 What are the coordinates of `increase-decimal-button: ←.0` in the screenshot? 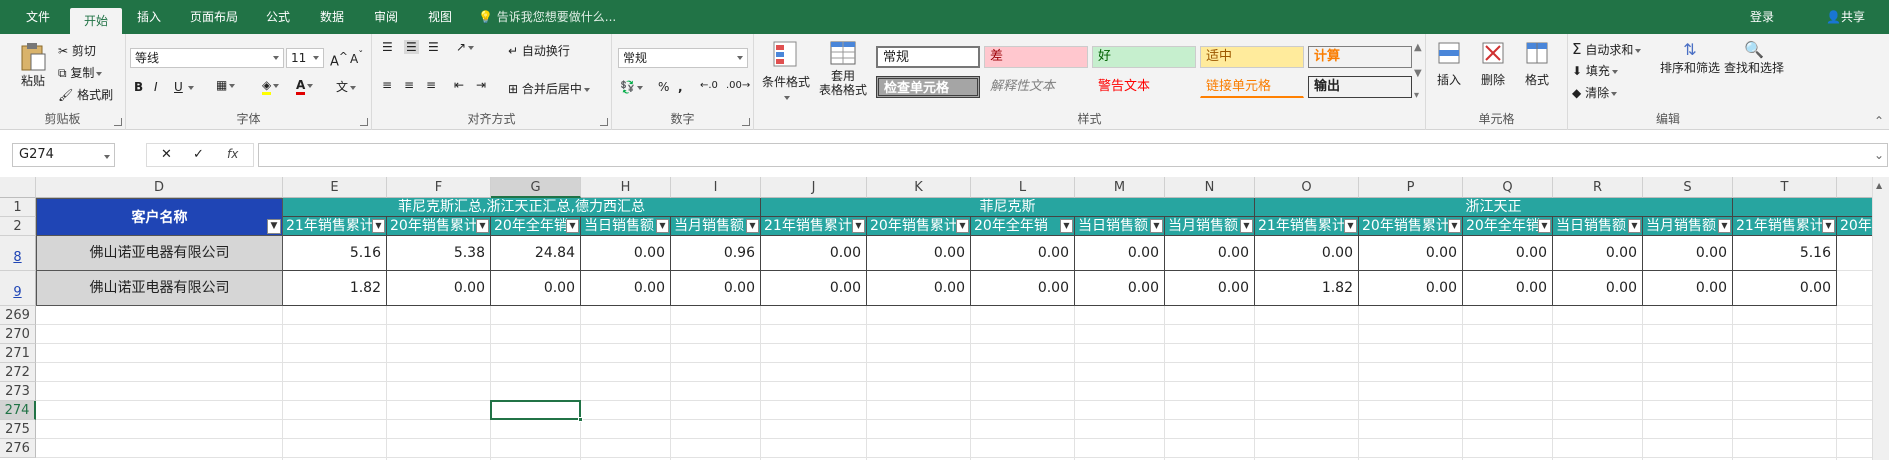 It's located at (709, 85).